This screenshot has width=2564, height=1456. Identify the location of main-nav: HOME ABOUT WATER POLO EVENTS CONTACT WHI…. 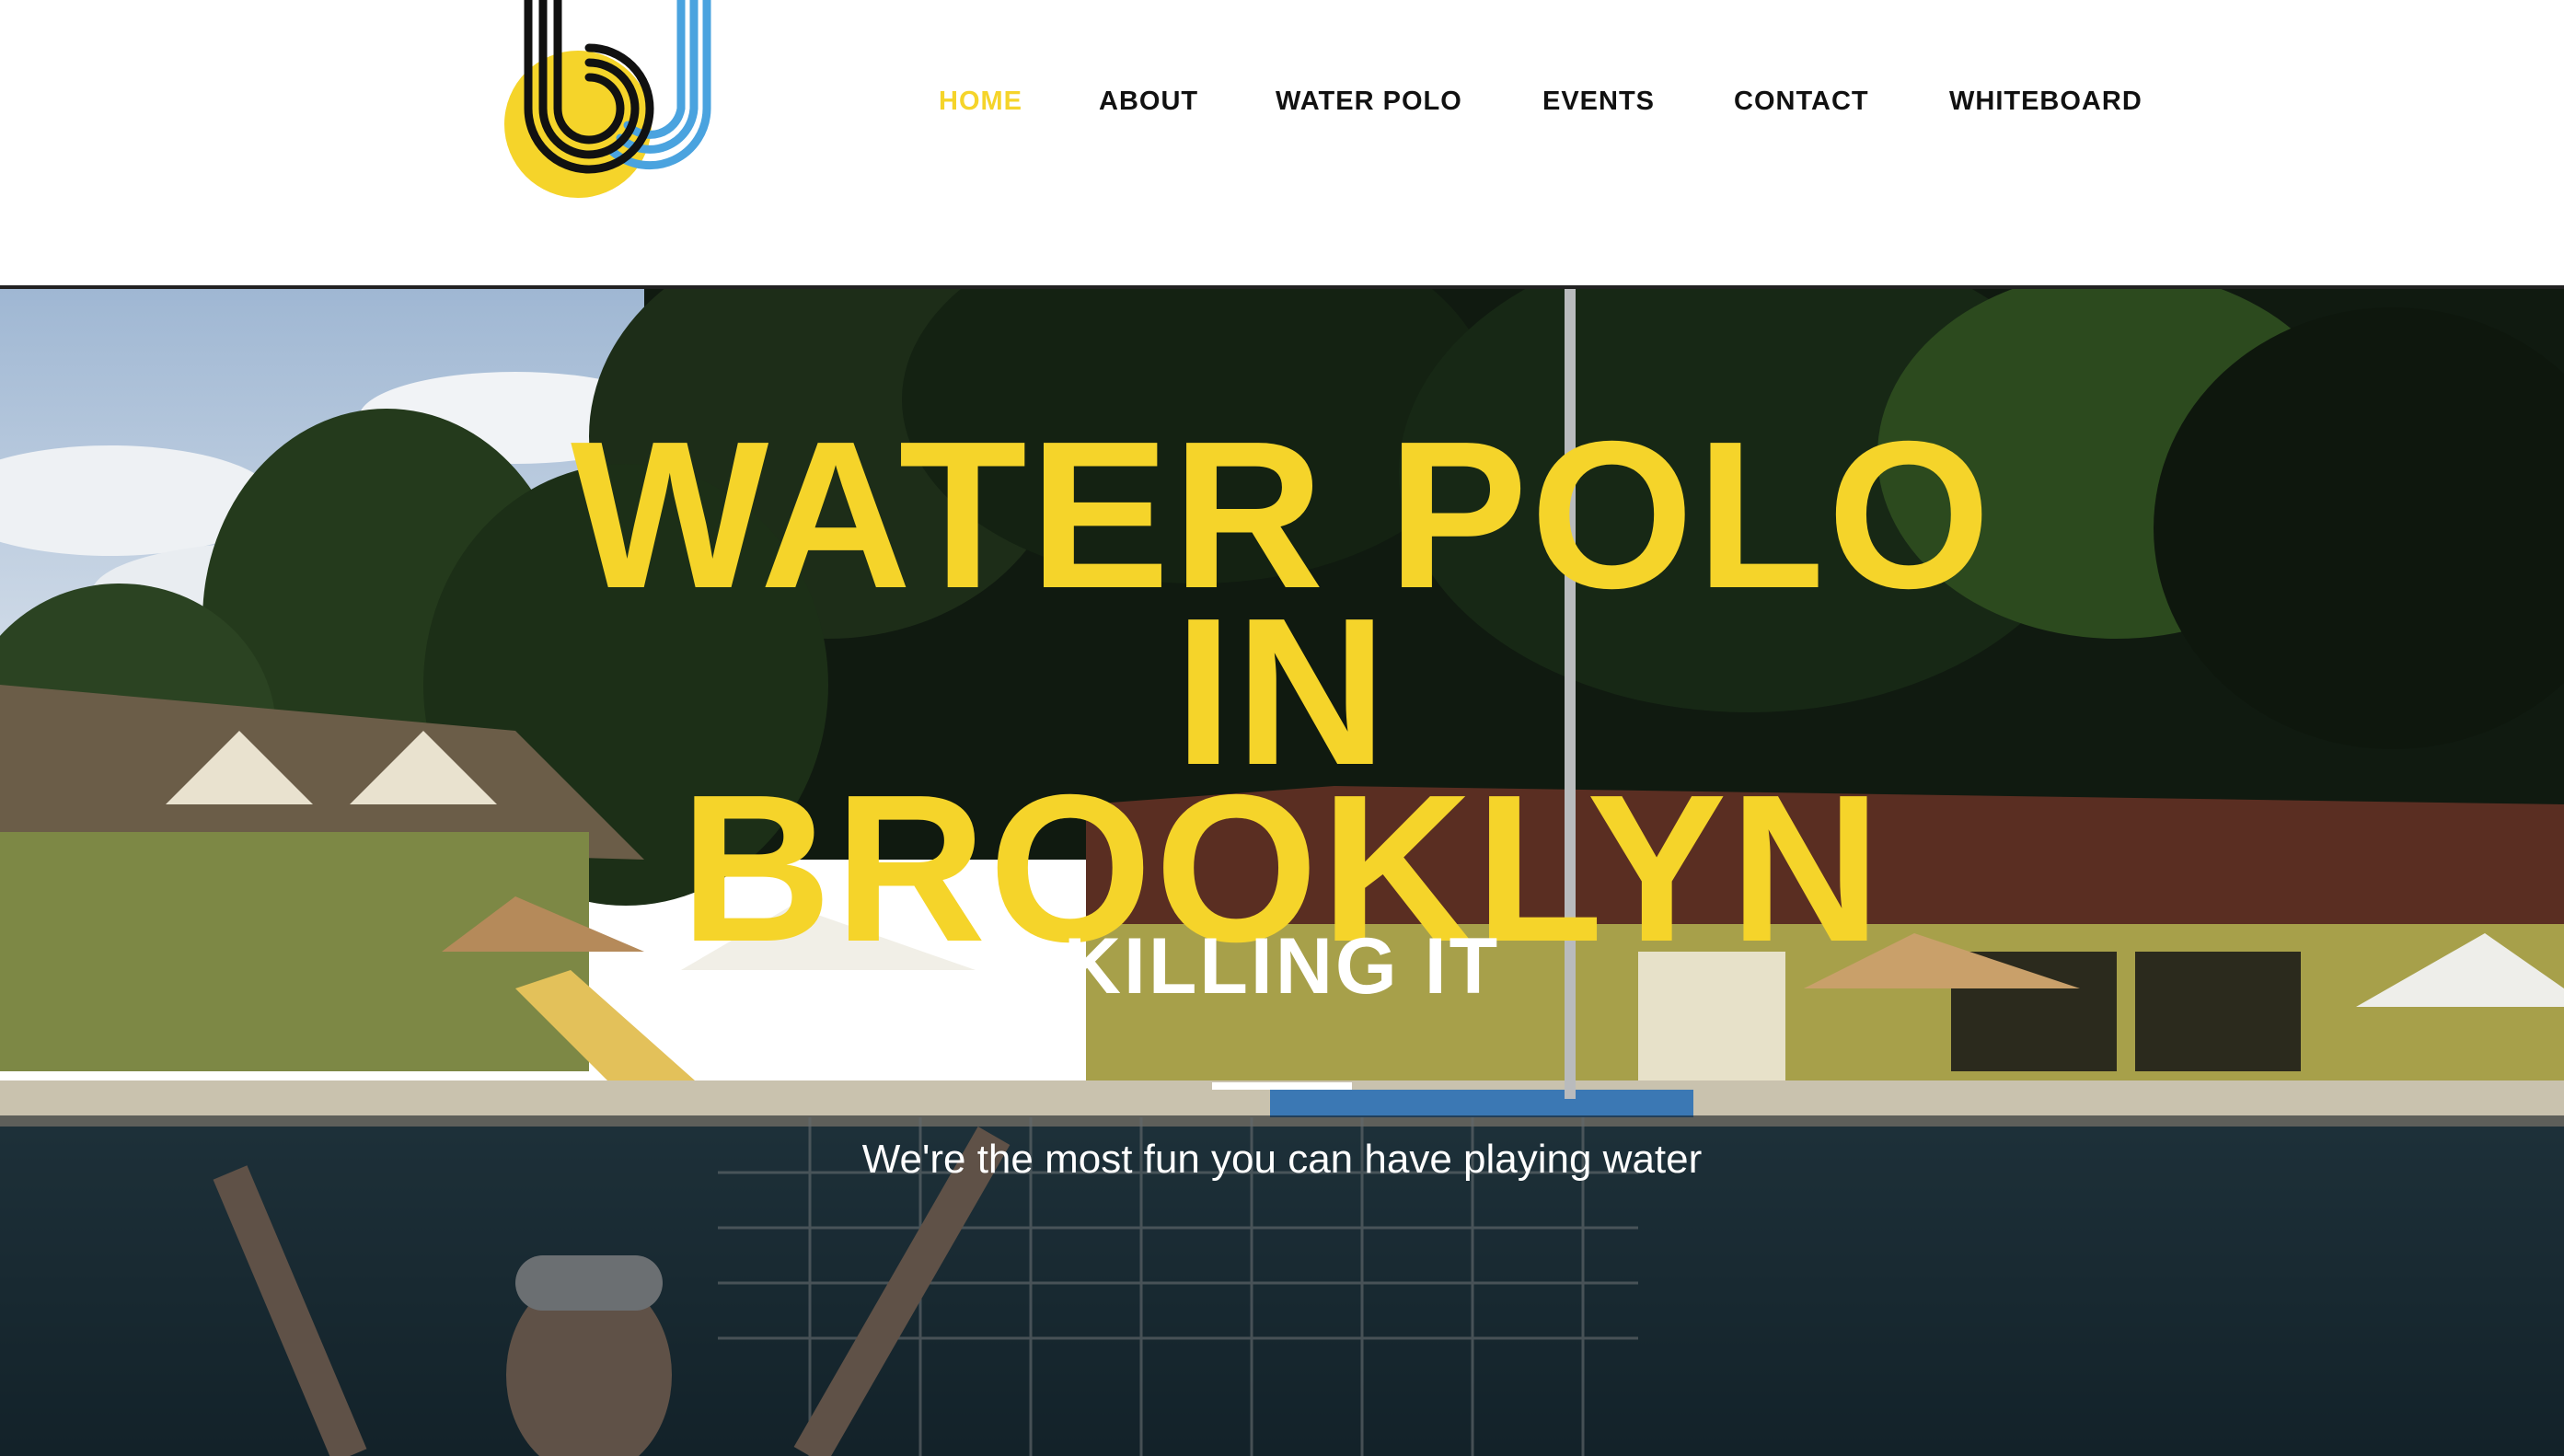
(1282, 101).